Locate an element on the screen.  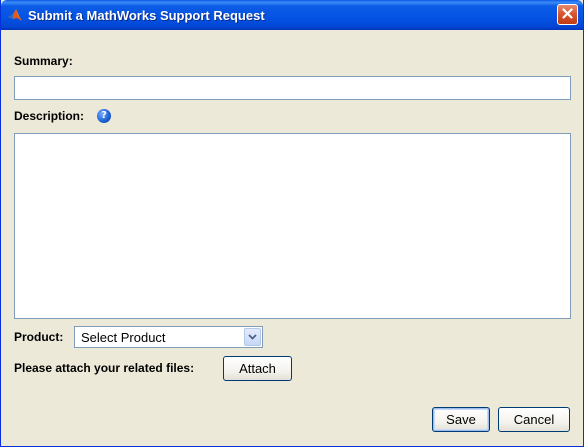
chevron-down-icon is located at coordinates (252, 337).